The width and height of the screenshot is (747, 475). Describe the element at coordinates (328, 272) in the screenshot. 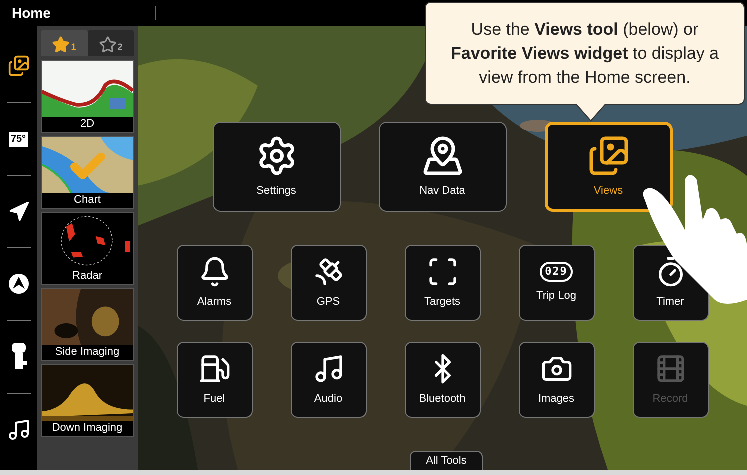

I see `satellite-icon` at that location.